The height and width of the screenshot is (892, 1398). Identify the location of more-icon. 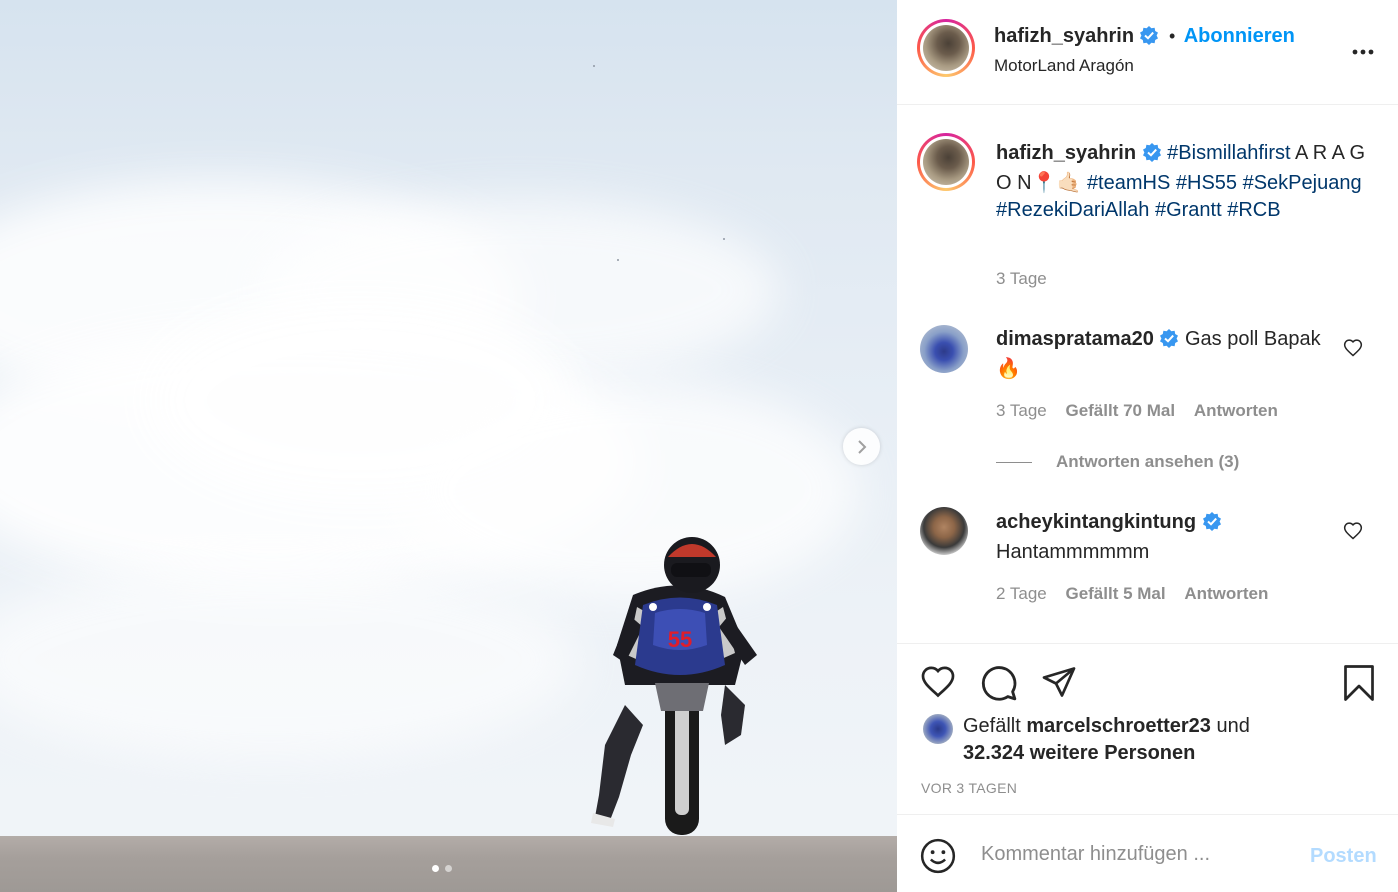
(1363, 52).